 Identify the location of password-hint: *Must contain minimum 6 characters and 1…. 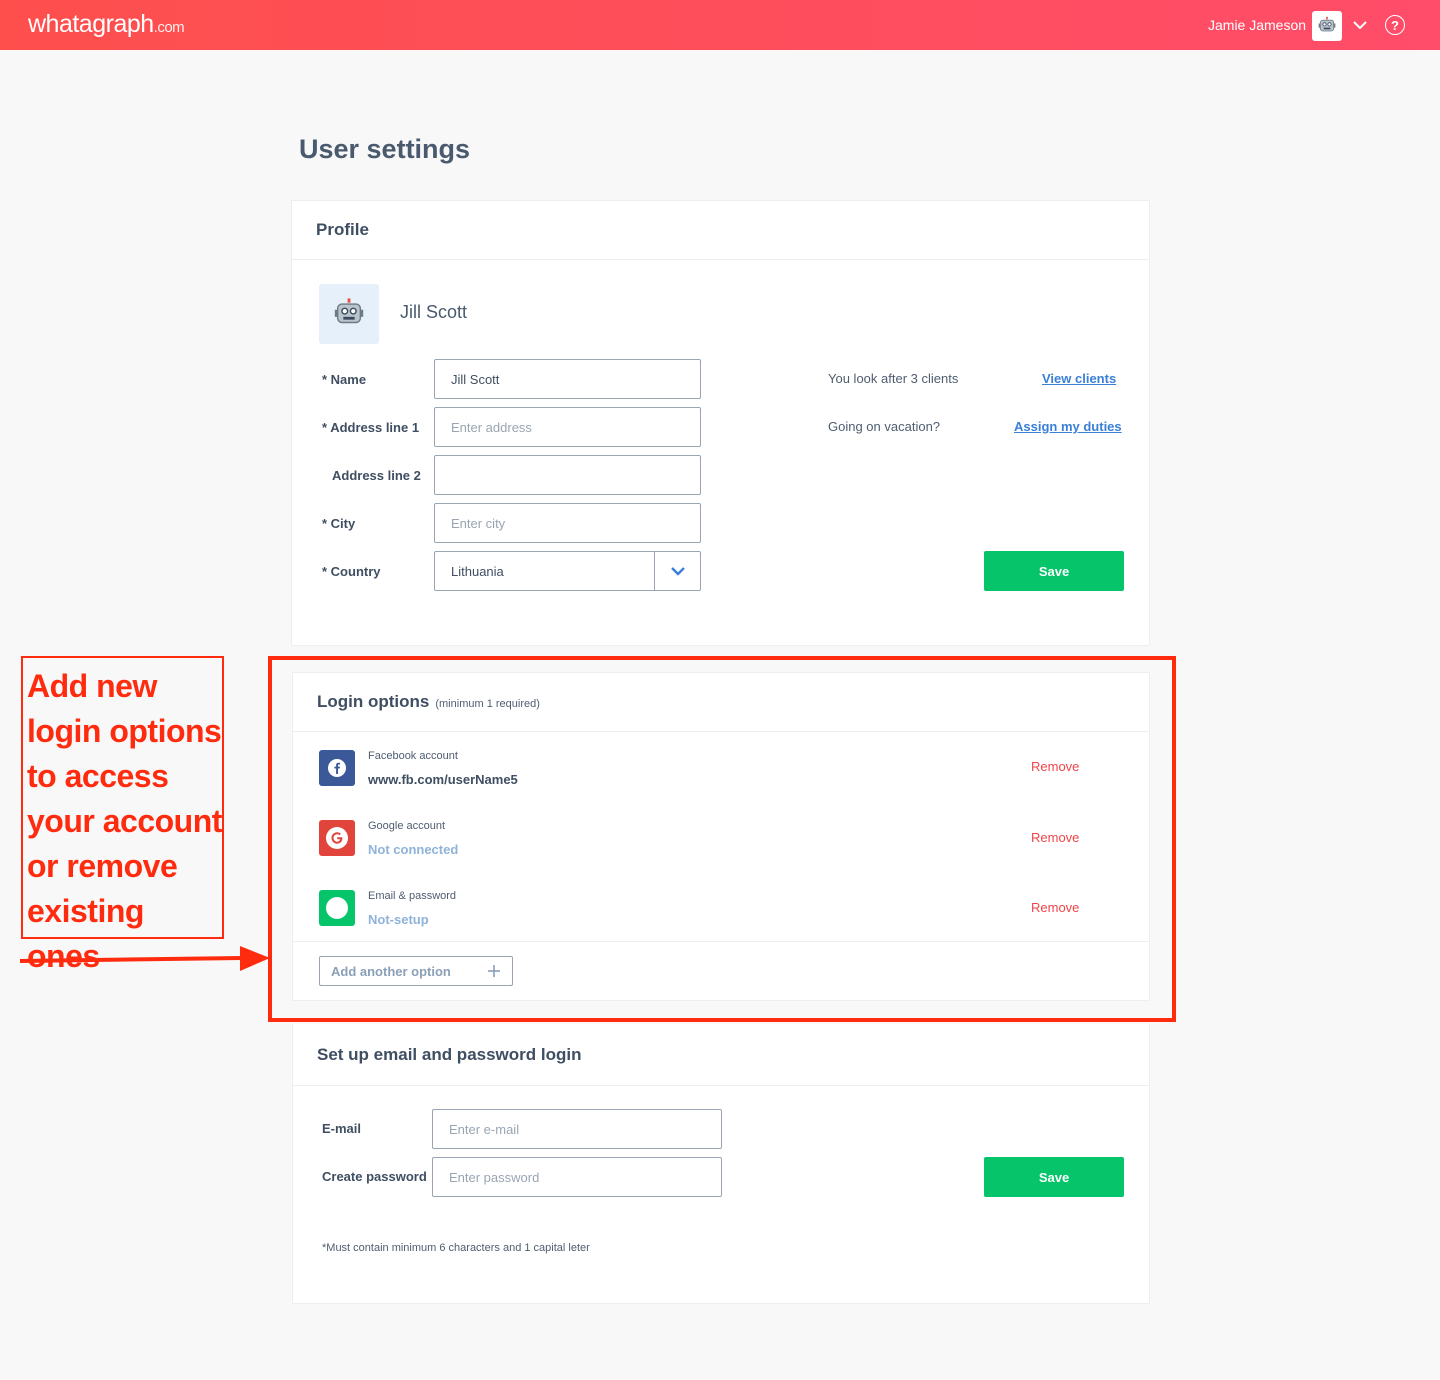
(456, 1248).